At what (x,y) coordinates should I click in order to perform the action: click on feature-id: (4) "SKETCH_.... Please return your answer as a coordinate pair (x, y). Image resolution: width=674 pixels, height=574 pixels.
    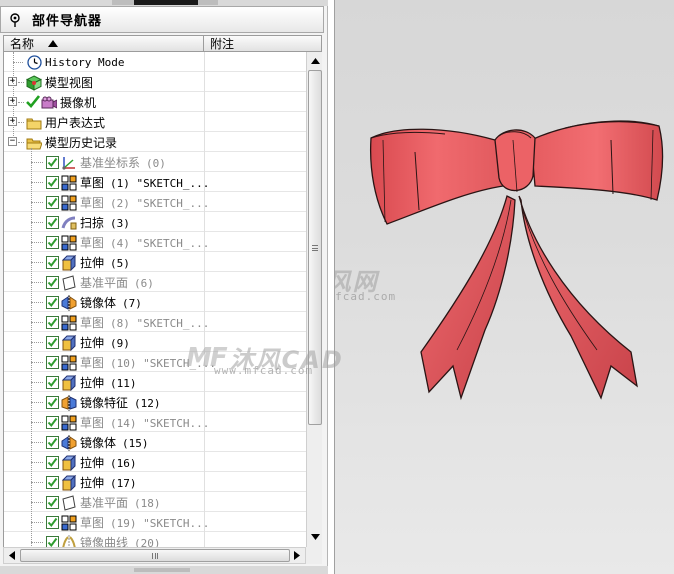
    Looking at the image, I should click on (160, 243).